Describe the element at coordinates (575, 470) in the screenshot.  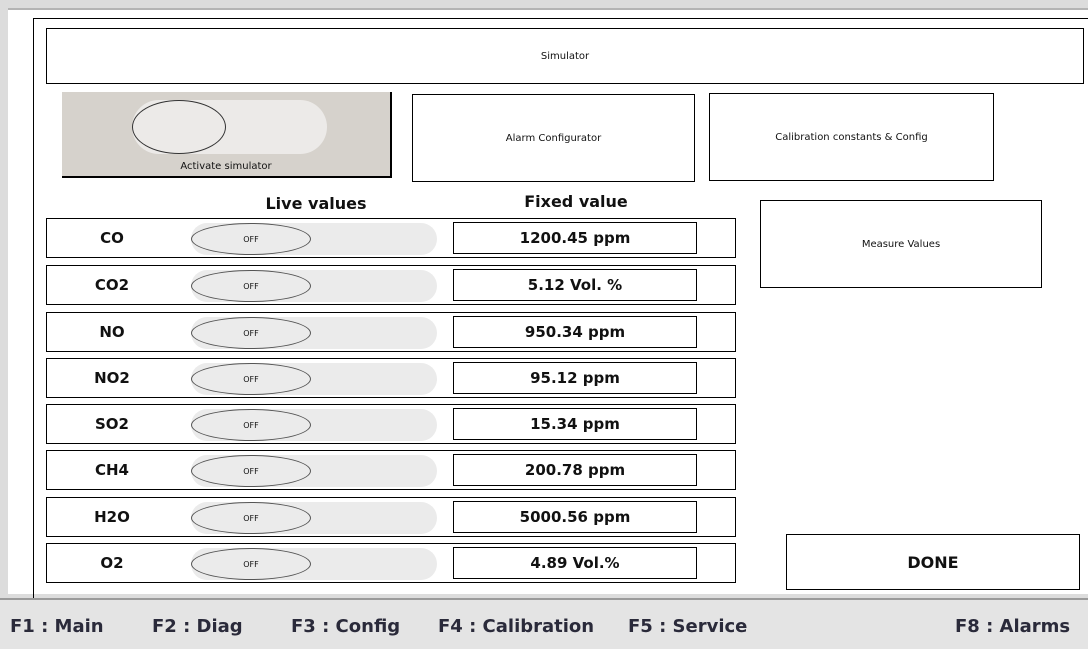
I see `fixed-value-field: 200.78 ppm` at that location.